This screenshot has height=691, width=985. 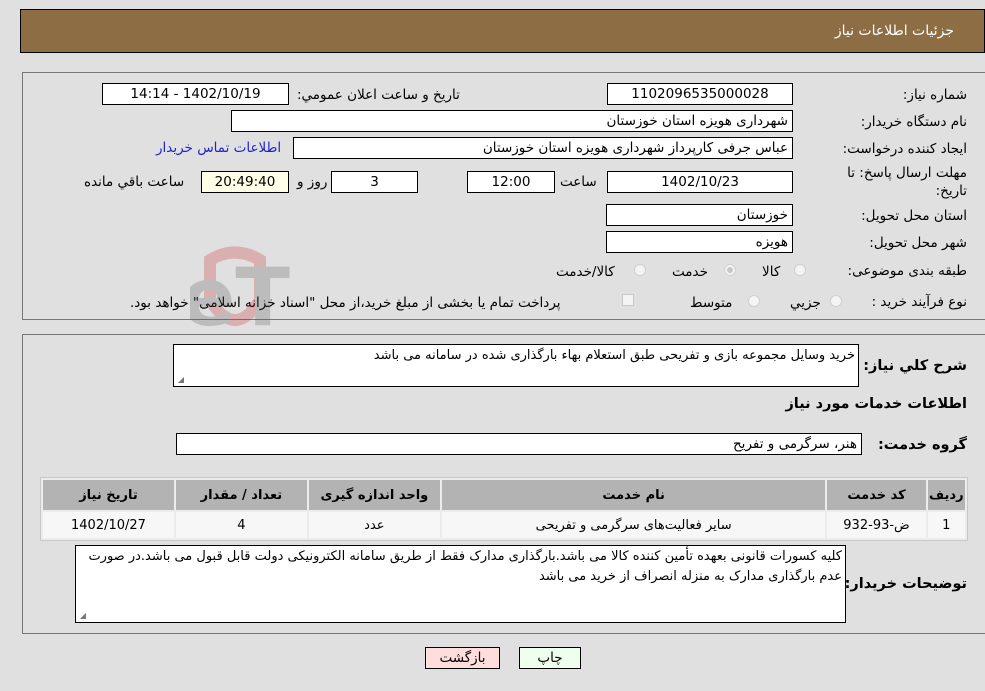 I want to click on col-header-service-name: نام خدمت, so click(x=633, y=495).